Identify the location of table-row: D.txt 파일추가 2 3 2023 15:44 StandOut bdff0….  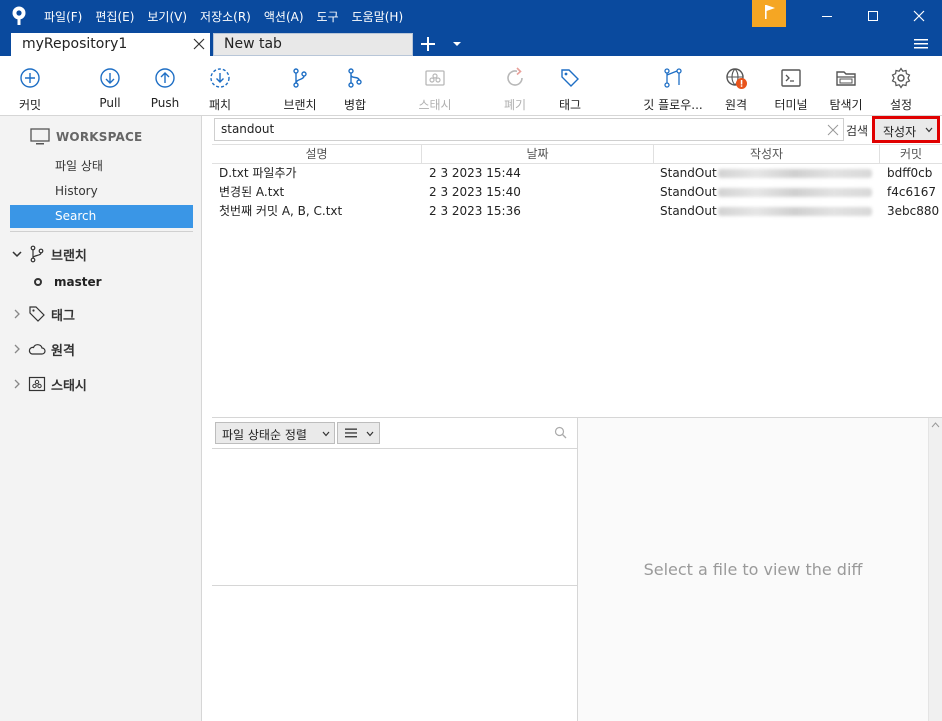
(577, 173).